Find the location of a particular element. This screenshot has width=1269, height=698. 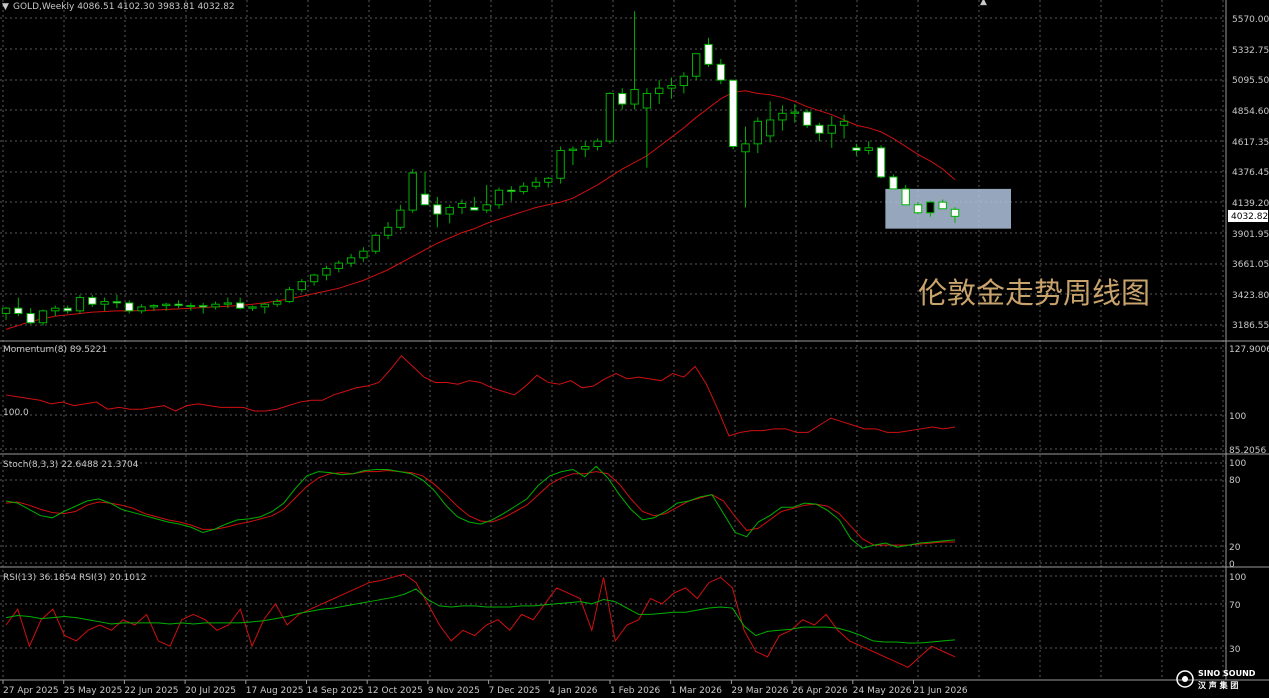

stoch-axis-label: 100 is located at coordinates (1237, 464).